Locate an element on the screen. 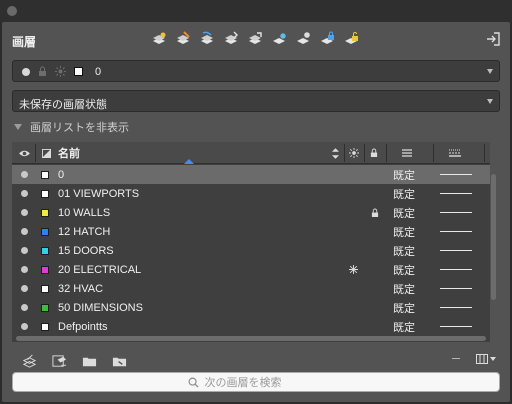  new-layer-vp-frozen-icon is located at coordinates (59, 361).